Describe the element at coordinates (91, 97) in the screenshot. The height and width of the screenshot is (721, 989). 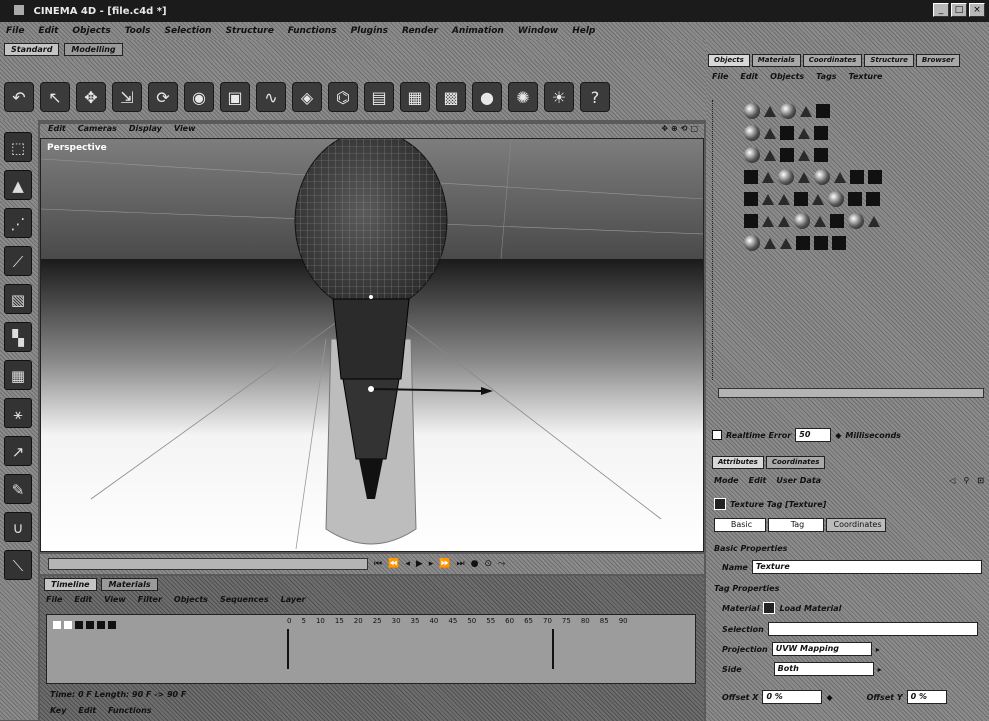
I see `move-icon: ✥` at that location.